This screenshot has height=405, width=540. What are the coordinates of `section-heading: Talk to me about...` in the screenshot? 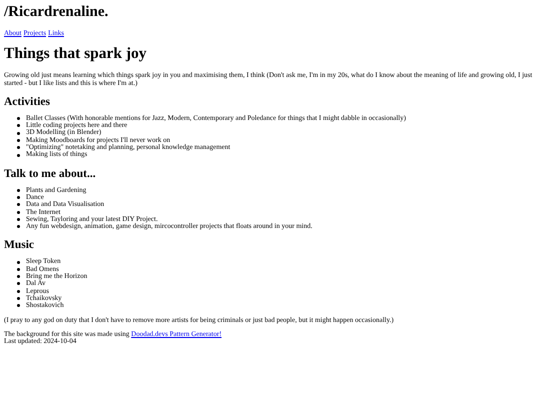 It's located at (50, 174).